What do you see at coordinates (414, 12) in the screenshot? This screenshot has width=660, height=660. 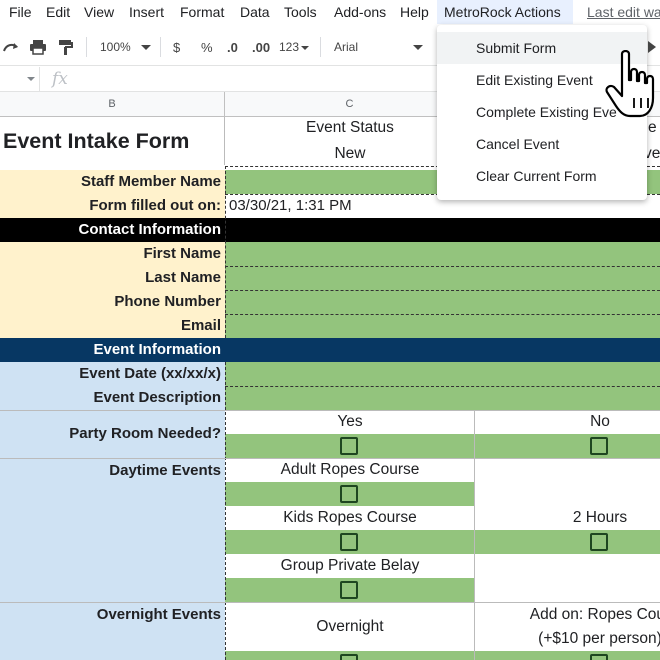 I see `menu-help: Help` at bounding box center [414, 12].